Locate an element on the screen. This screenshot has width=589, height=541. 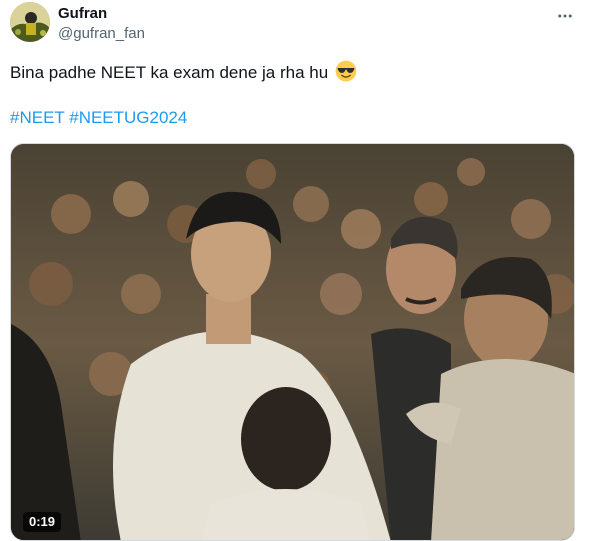
author-handle: @gufran_fan is located at coordinates (101, 34).